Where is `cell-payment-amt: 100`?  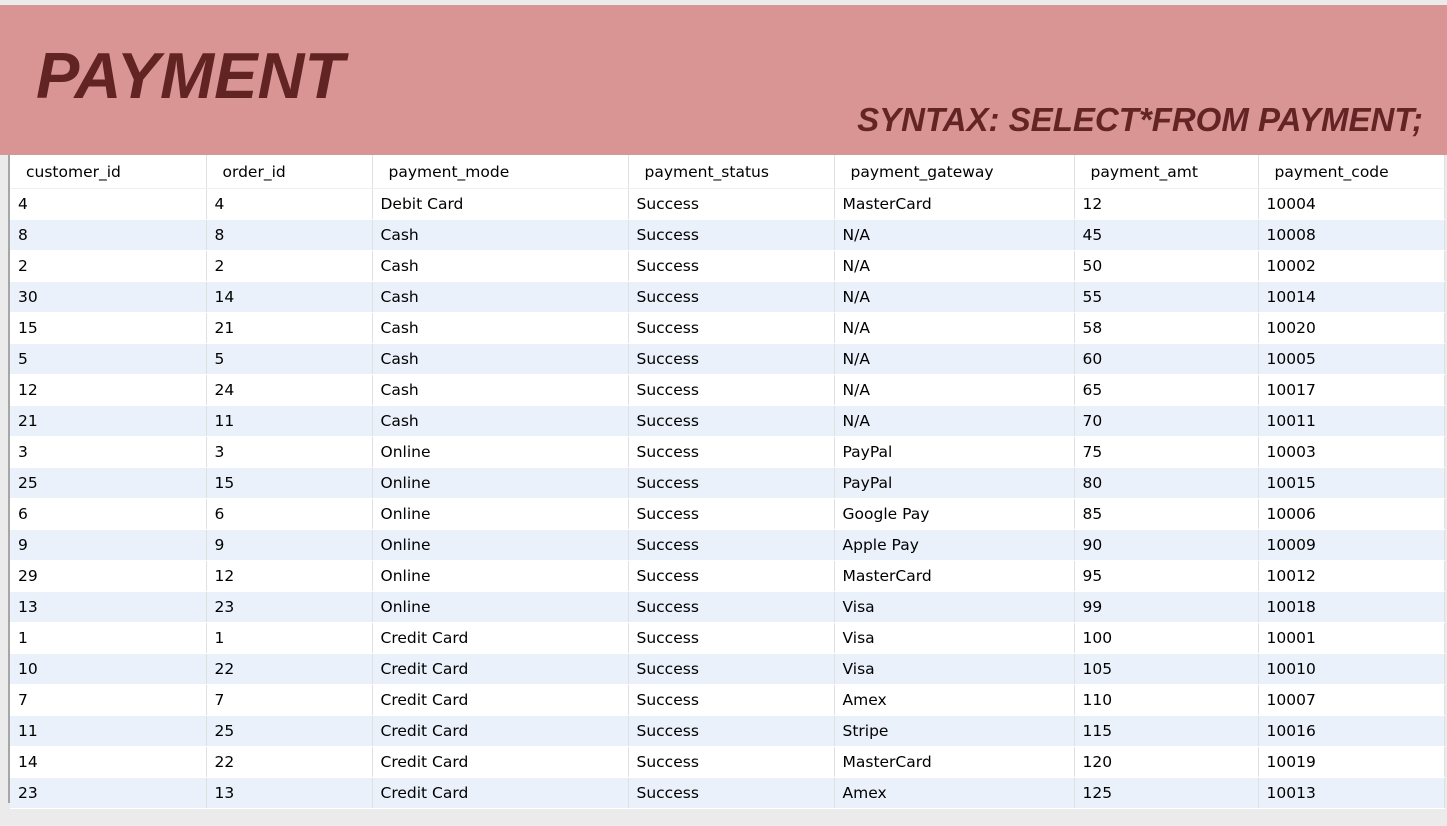 cell-payment-amt: 100 is located at coordinates (1166, 638).